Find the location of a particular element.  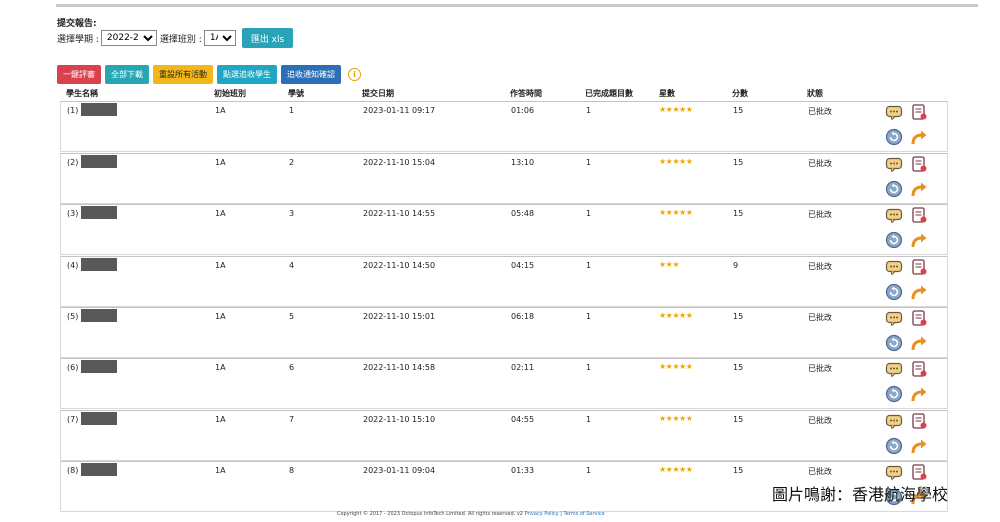

row-number: 7 is located at coordinates (292, 419).